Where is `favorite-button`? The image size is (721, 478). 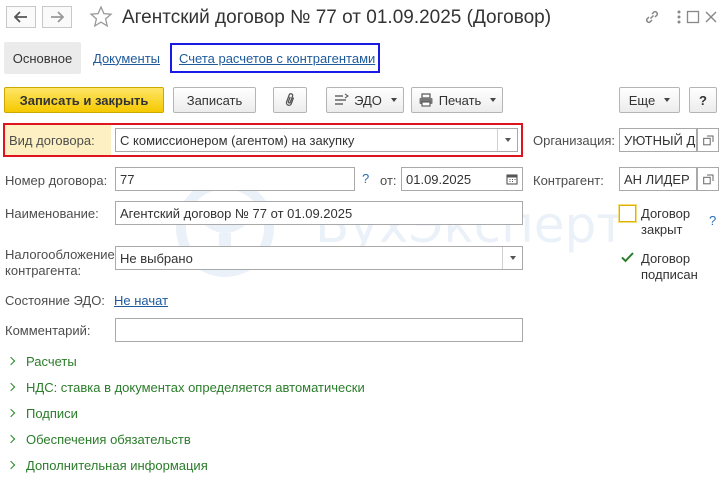 favorite-button is located at coordinates (101, 17).